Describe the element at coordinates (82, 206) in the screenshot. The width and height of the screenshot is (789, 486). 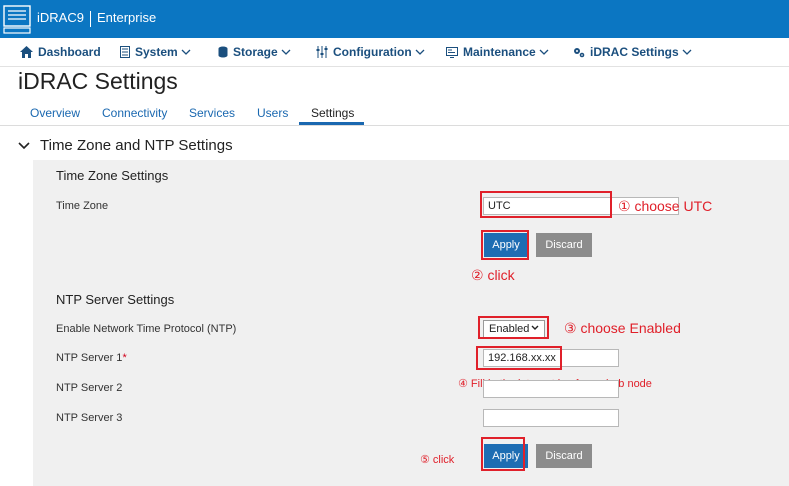
I see `timezone-label: Time Zone` at that location.